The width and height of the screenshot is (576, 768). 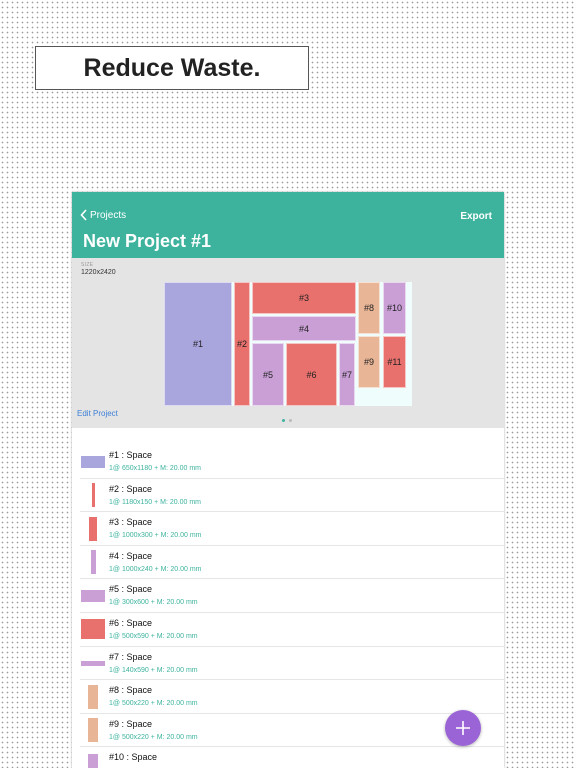 I want to click on list-item-title: #8 : Space, so click(x=131, y=690).